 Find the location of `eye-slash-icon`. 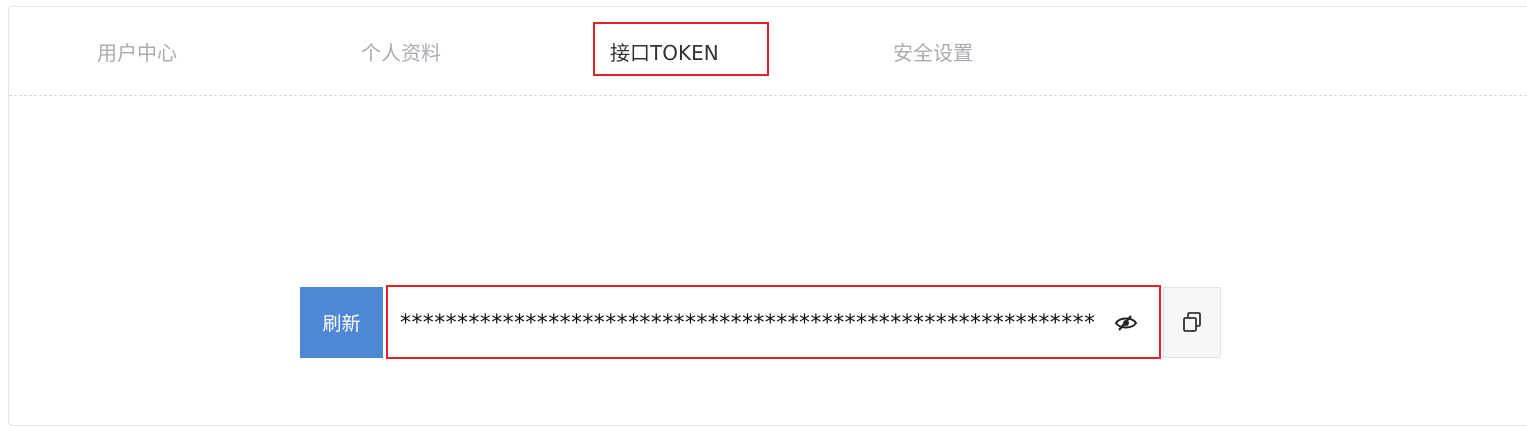

eye-slash-icon is located at coordinates (1126, 323).